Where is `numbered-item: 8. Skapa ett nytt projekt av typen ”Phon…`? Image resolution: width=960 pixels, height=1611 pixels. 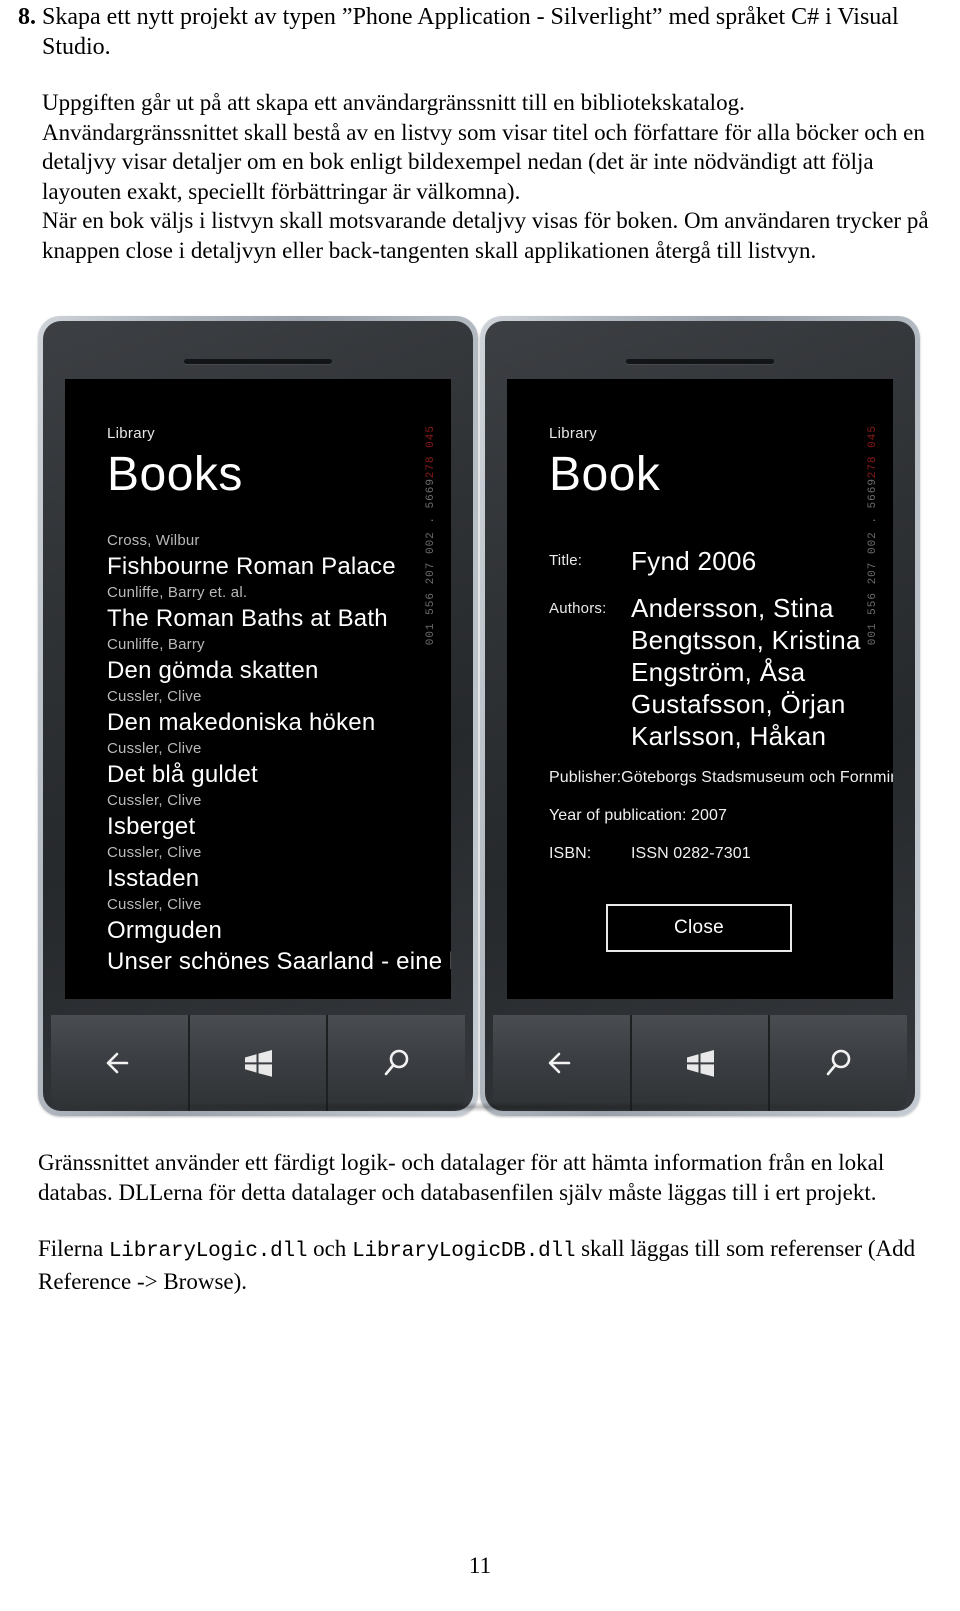
numbered-item: 8. Skapa ett nytt projekt av typen ”Phon… is located at coordinates (478, 32).